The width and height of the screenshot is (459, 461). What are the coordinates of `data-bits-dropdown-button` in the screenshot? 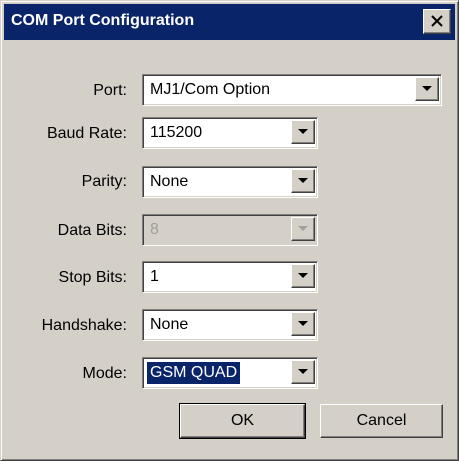 It's located at (303, 229).